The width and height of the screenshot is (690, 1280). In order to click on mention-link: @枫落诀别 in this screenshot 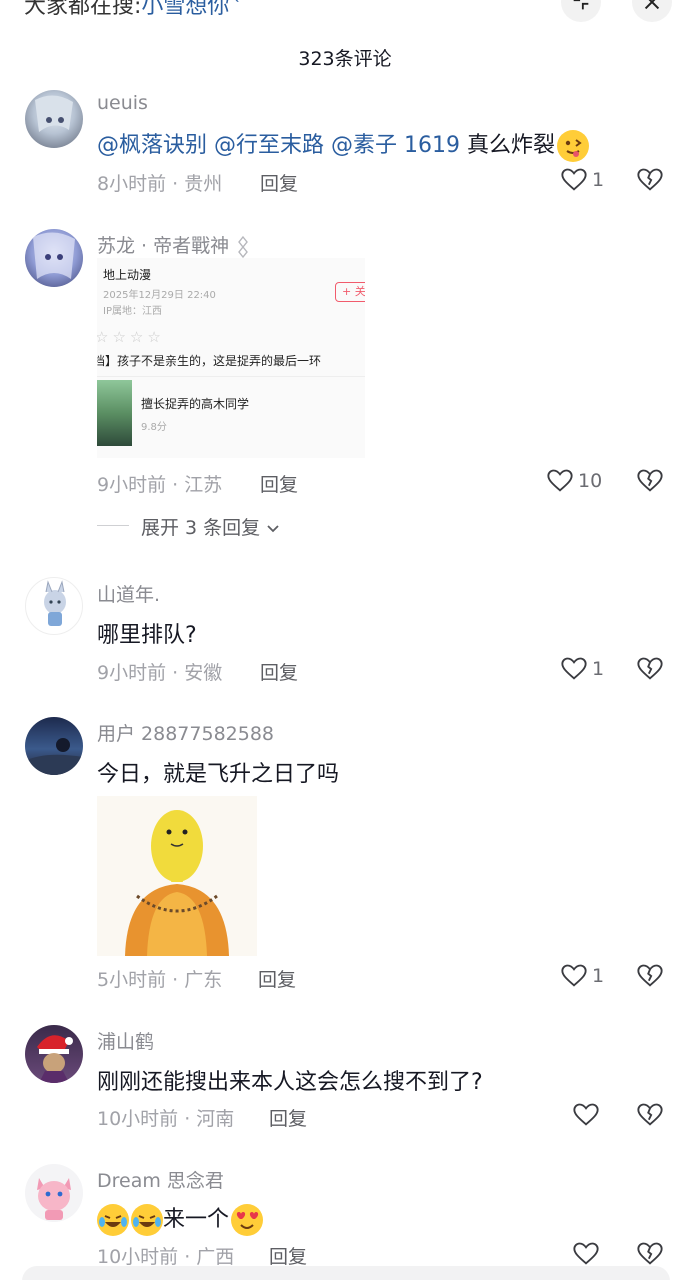, I will do `click(152, 145)`.